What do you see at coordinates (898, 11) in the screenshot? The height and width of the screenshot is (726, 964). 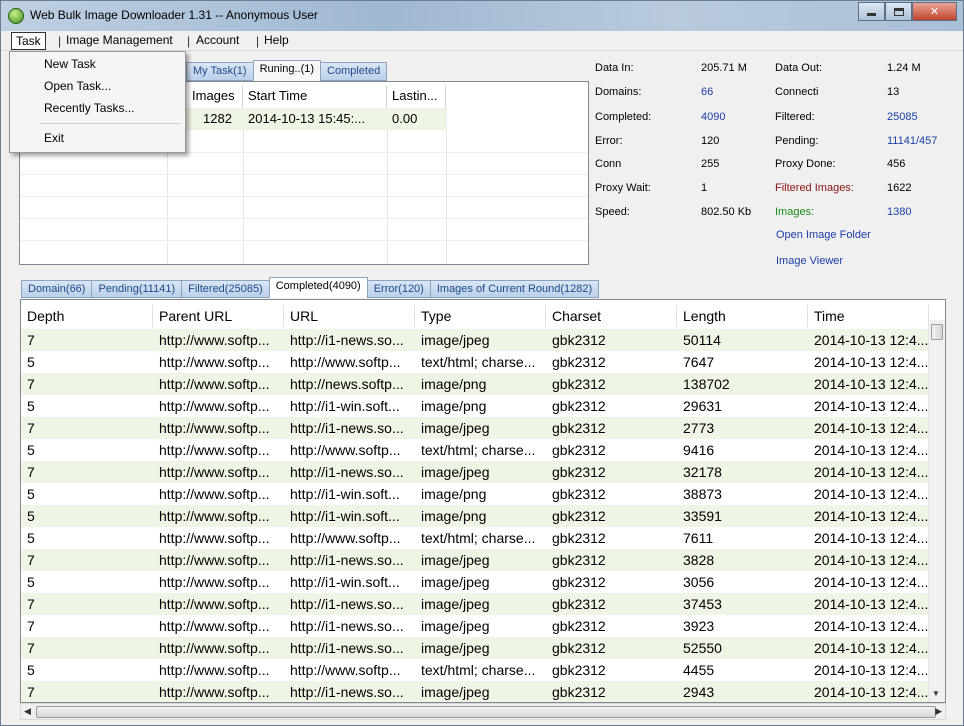 I see `maximize-button` at bounding box center [898, 11].